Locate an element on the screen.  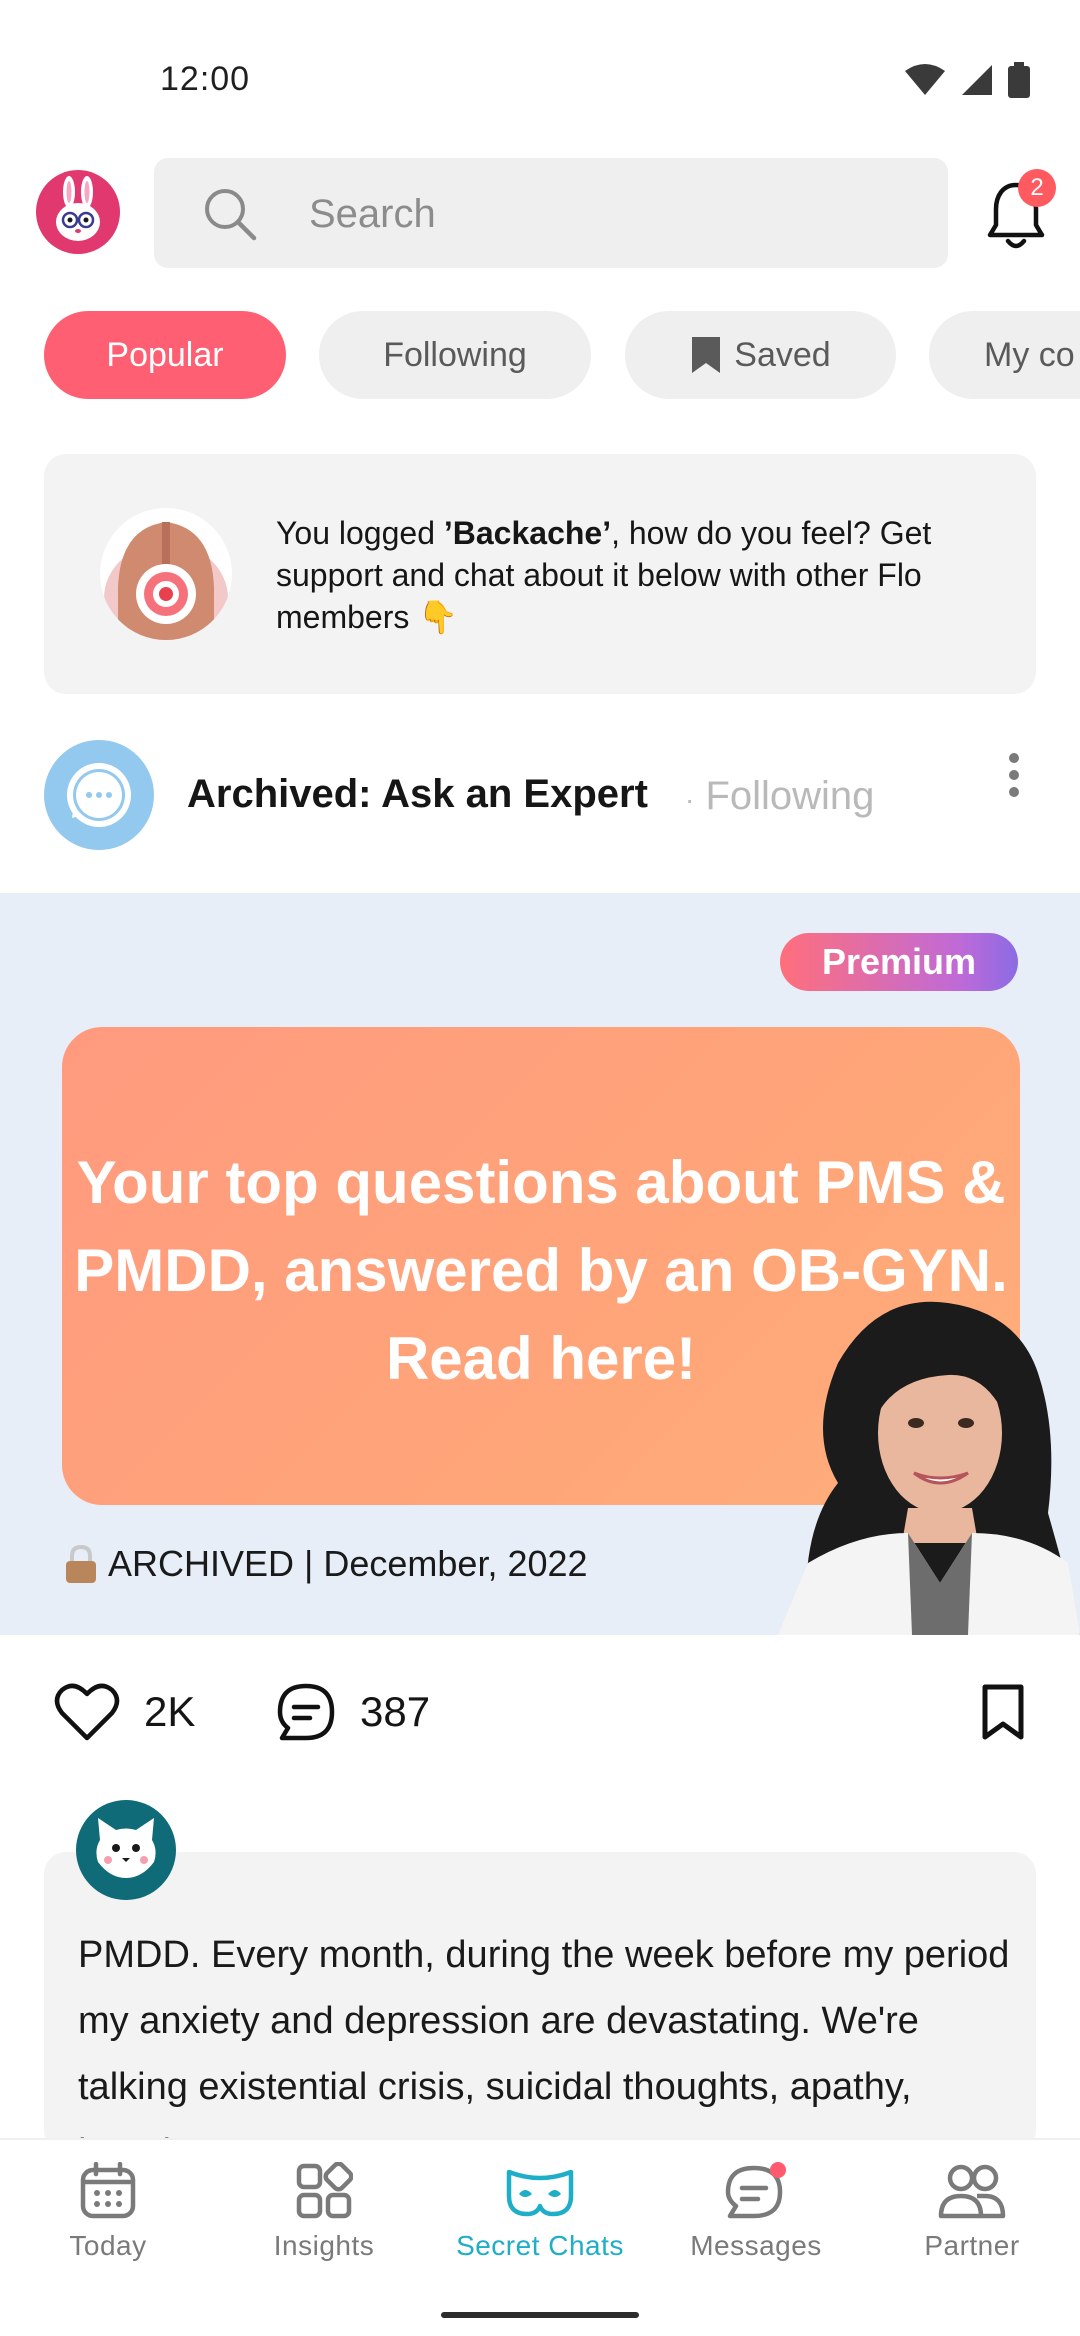
comment-button: 387 is located at coordinates (353, 1712).